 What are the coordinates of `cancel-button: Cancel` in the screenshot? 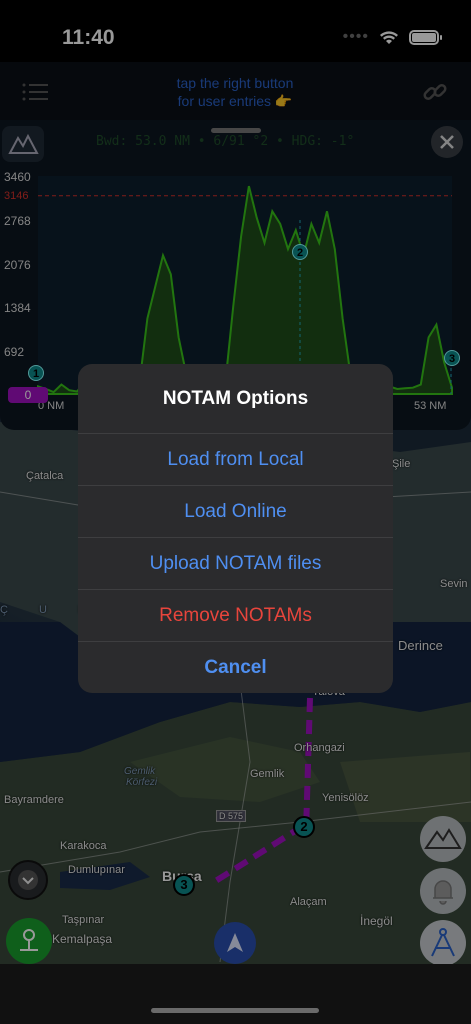 It's located at (235, 667).